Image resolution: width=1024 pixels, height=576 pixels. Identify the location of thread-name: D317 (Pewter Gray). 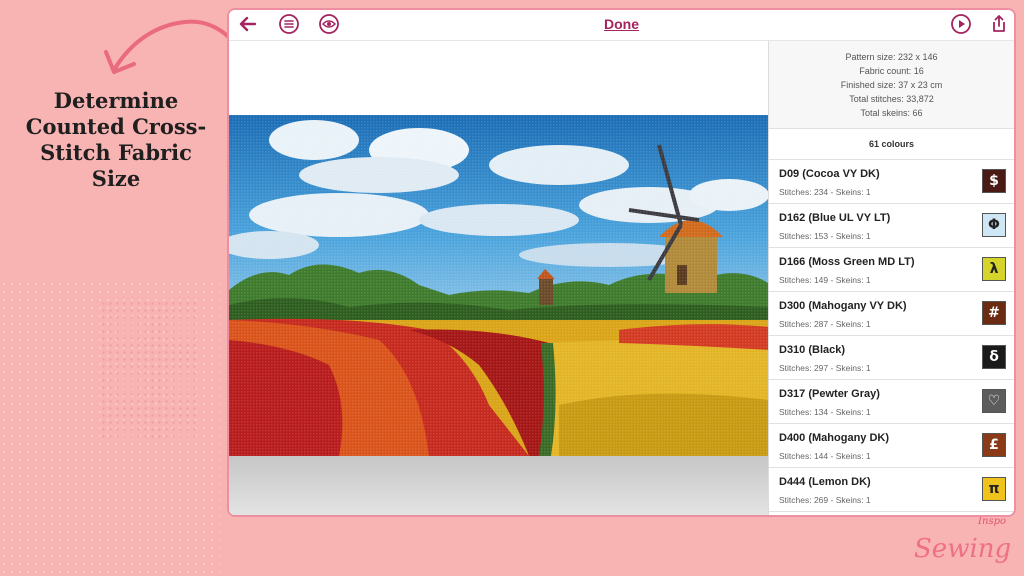
(829, 394).